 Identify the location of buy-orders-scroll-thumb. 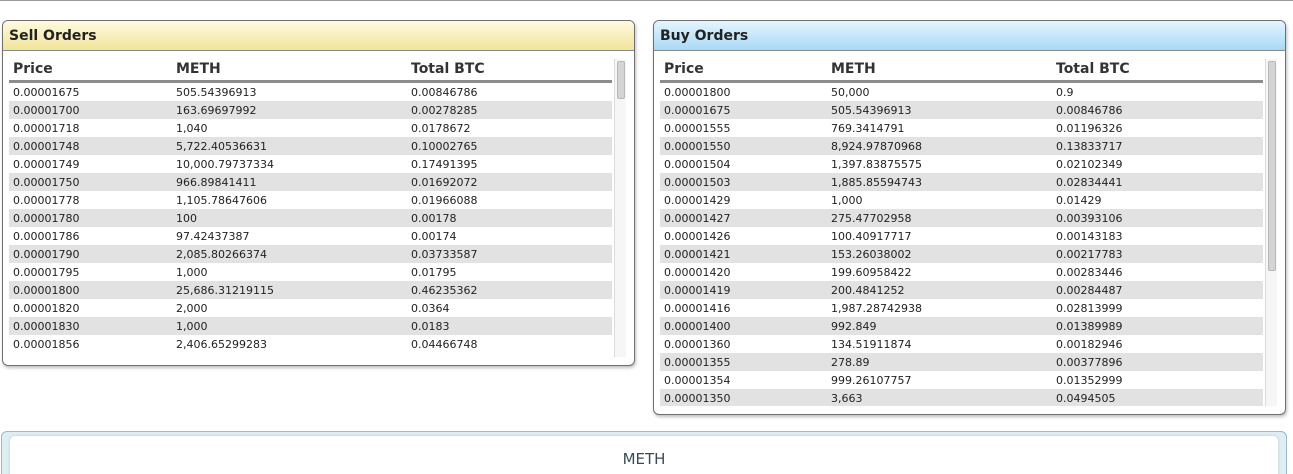
(1272, 166).